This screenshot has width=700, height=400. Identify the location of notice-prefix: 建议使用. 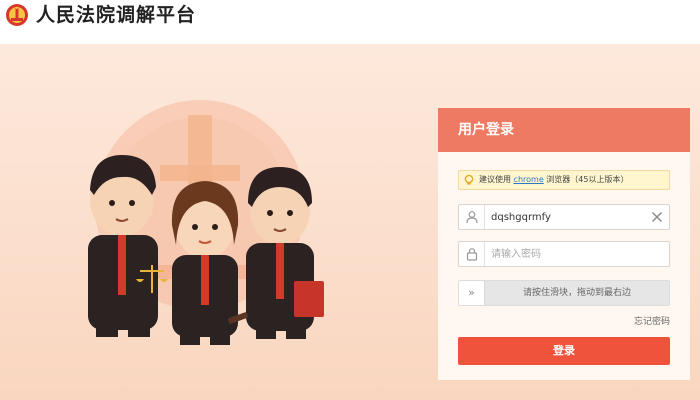
(495, 179).